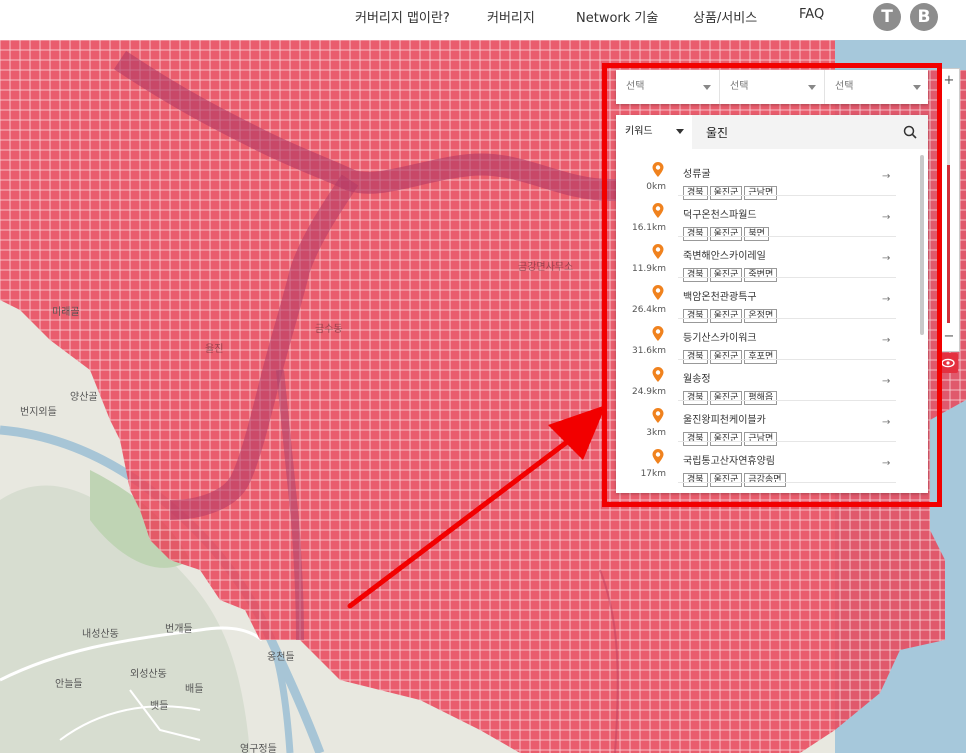  What do you see at coordinates (656, 187) in the screenshot?
I see `result-distance: 0km` at bounding box center [656, 187].